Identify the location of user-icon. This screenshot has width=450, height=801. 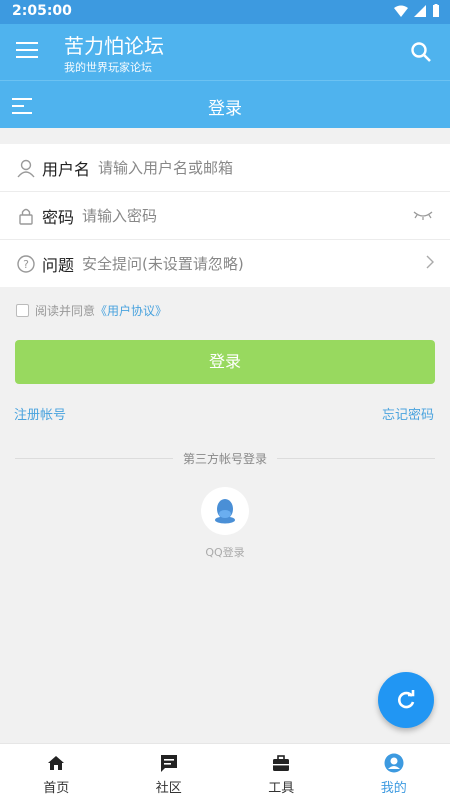
(26, 168).